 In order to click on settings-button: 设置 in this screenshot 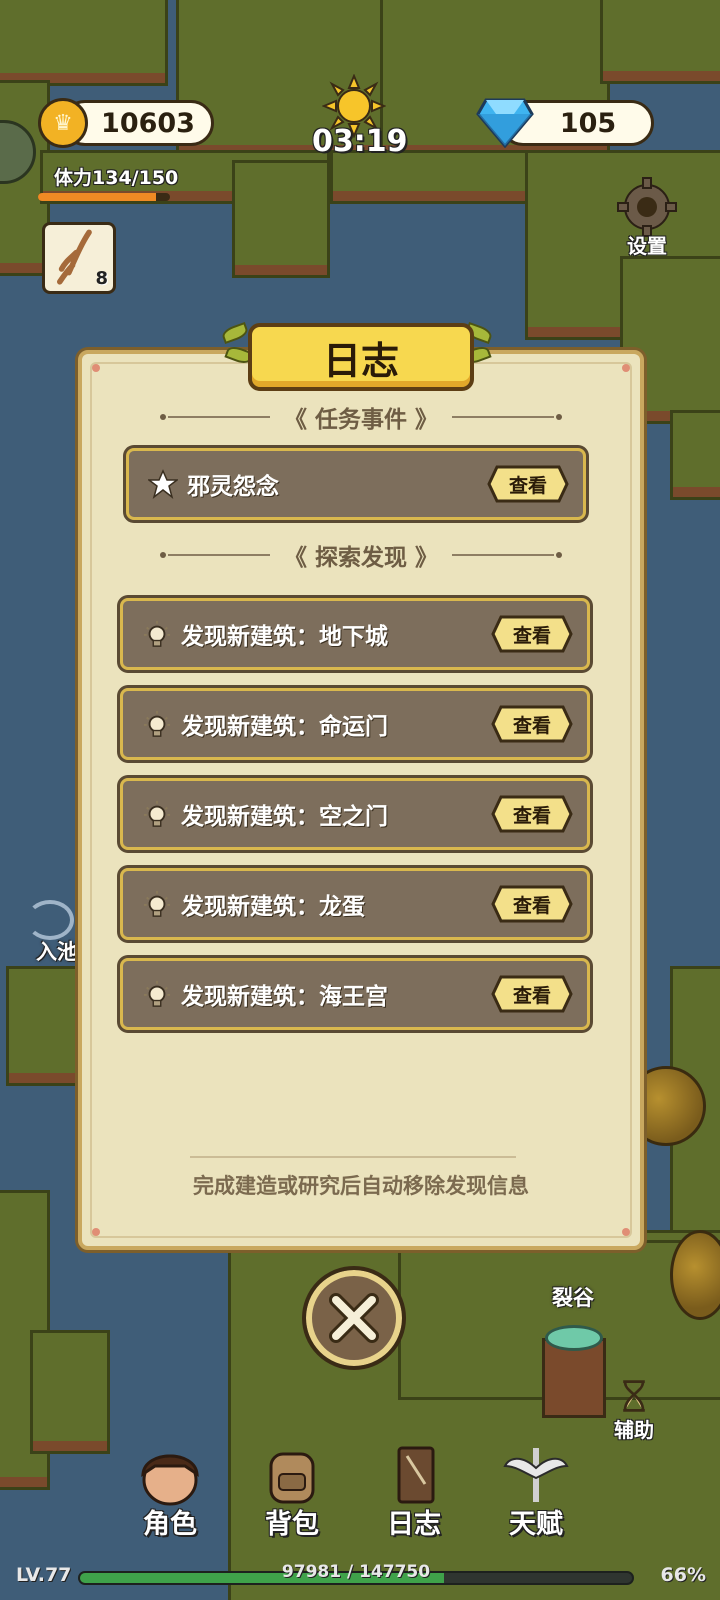, I will do `click(647, 217)`.